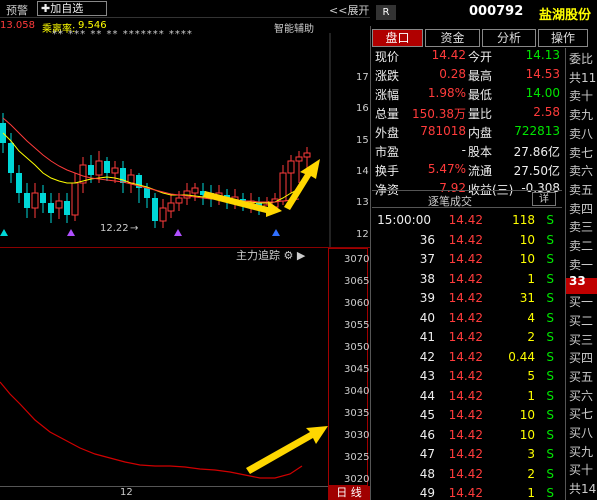  I want to click on trade-row: 45 14.42 10 S, so click(468, 417).